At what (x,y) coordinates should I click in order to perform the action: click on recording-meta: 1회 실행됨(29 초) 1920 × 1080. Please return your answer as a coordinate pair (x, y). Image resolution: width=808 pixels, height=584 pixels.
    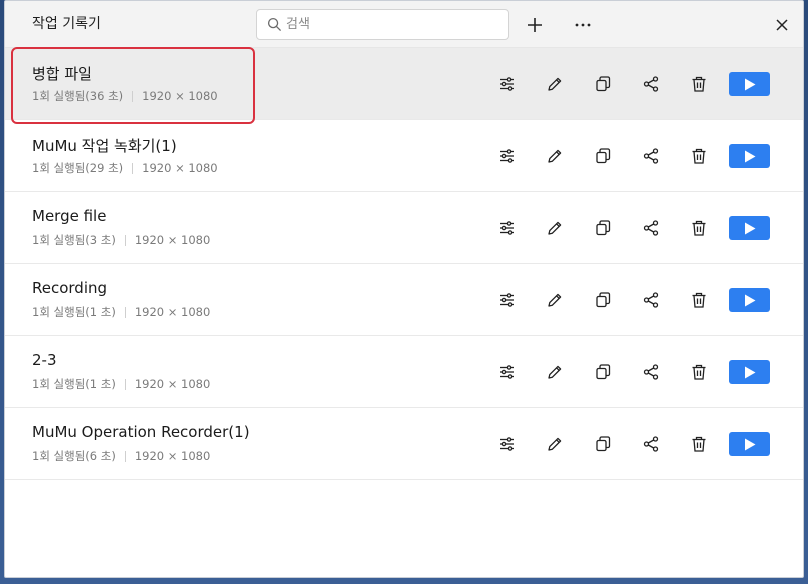
    Looking at the image, I should click on (125, 168).